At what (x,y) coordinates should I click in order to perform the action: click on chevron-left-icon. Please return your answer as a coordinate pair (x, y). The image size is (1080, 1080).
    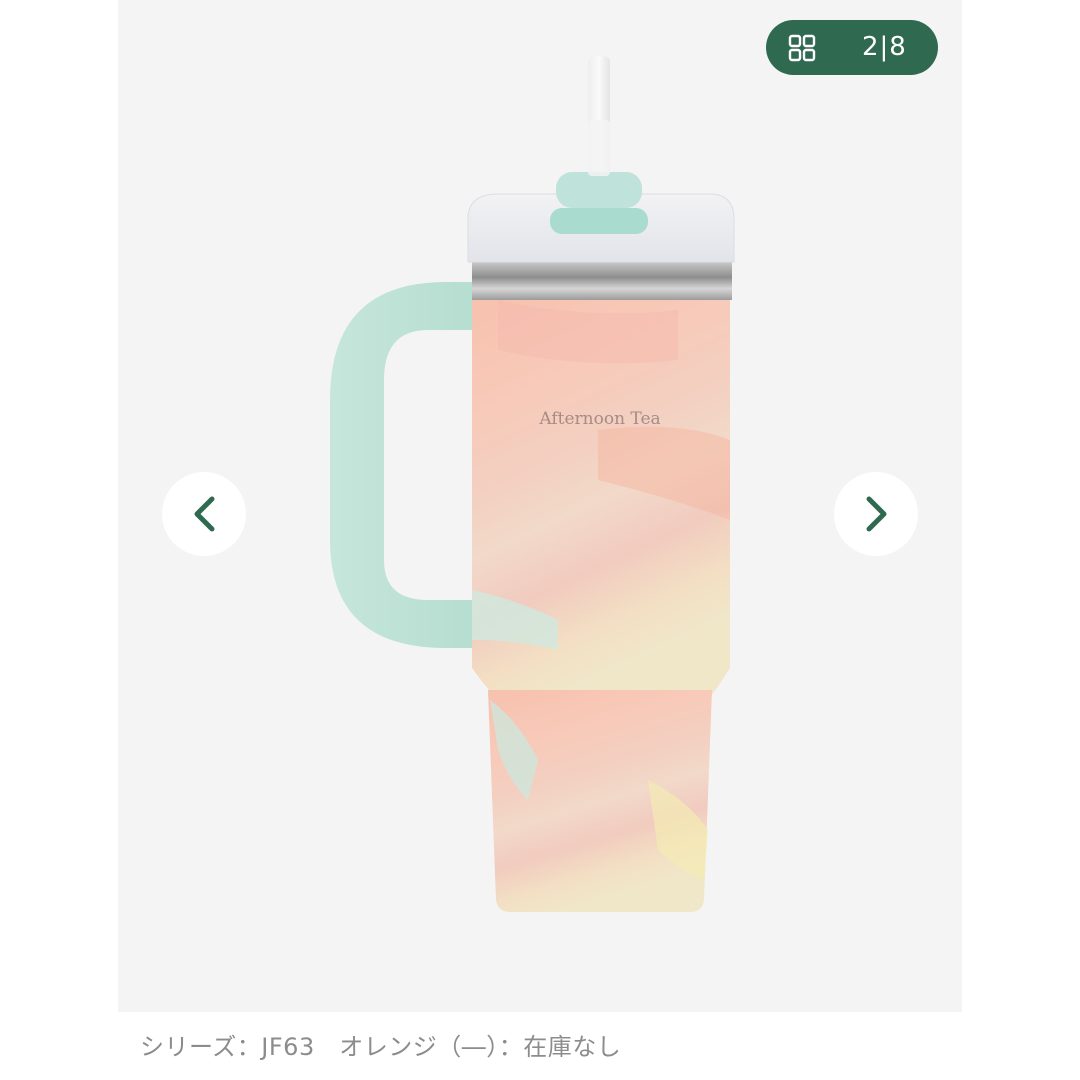
    Looking at the image, I should click on (204, 514).